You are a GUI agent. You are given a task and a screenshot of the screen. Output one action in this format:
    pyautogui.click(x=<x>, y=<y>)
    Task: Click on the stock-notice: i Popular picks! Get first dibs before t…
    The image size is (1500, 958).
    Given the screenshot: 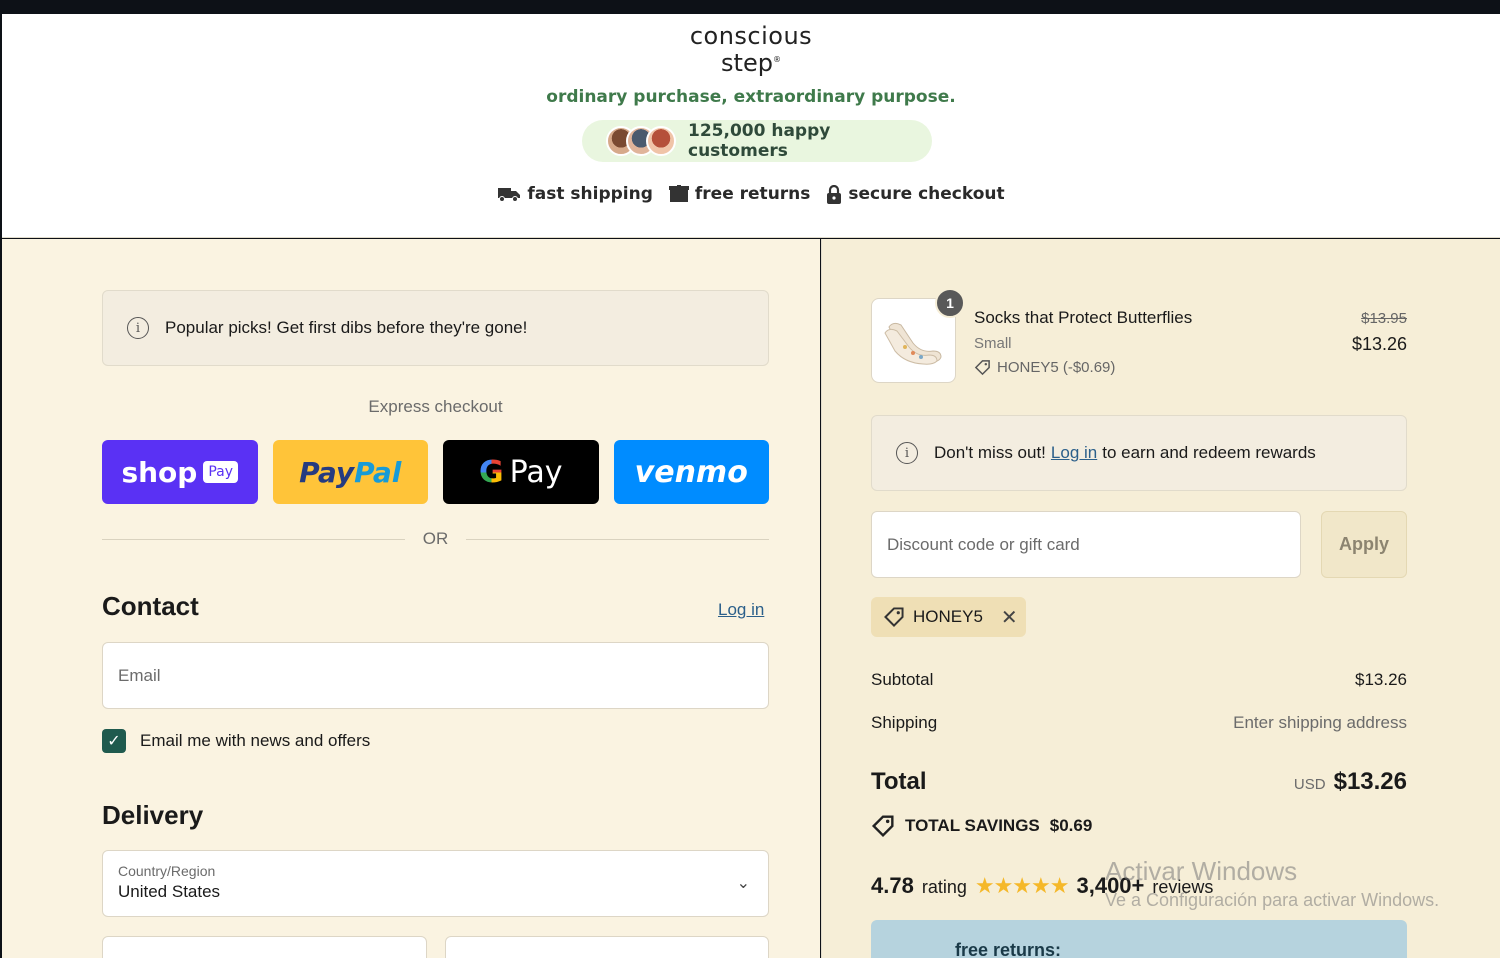 What is the action you would take?
    pyautogui.click(x=435, y=328)
    